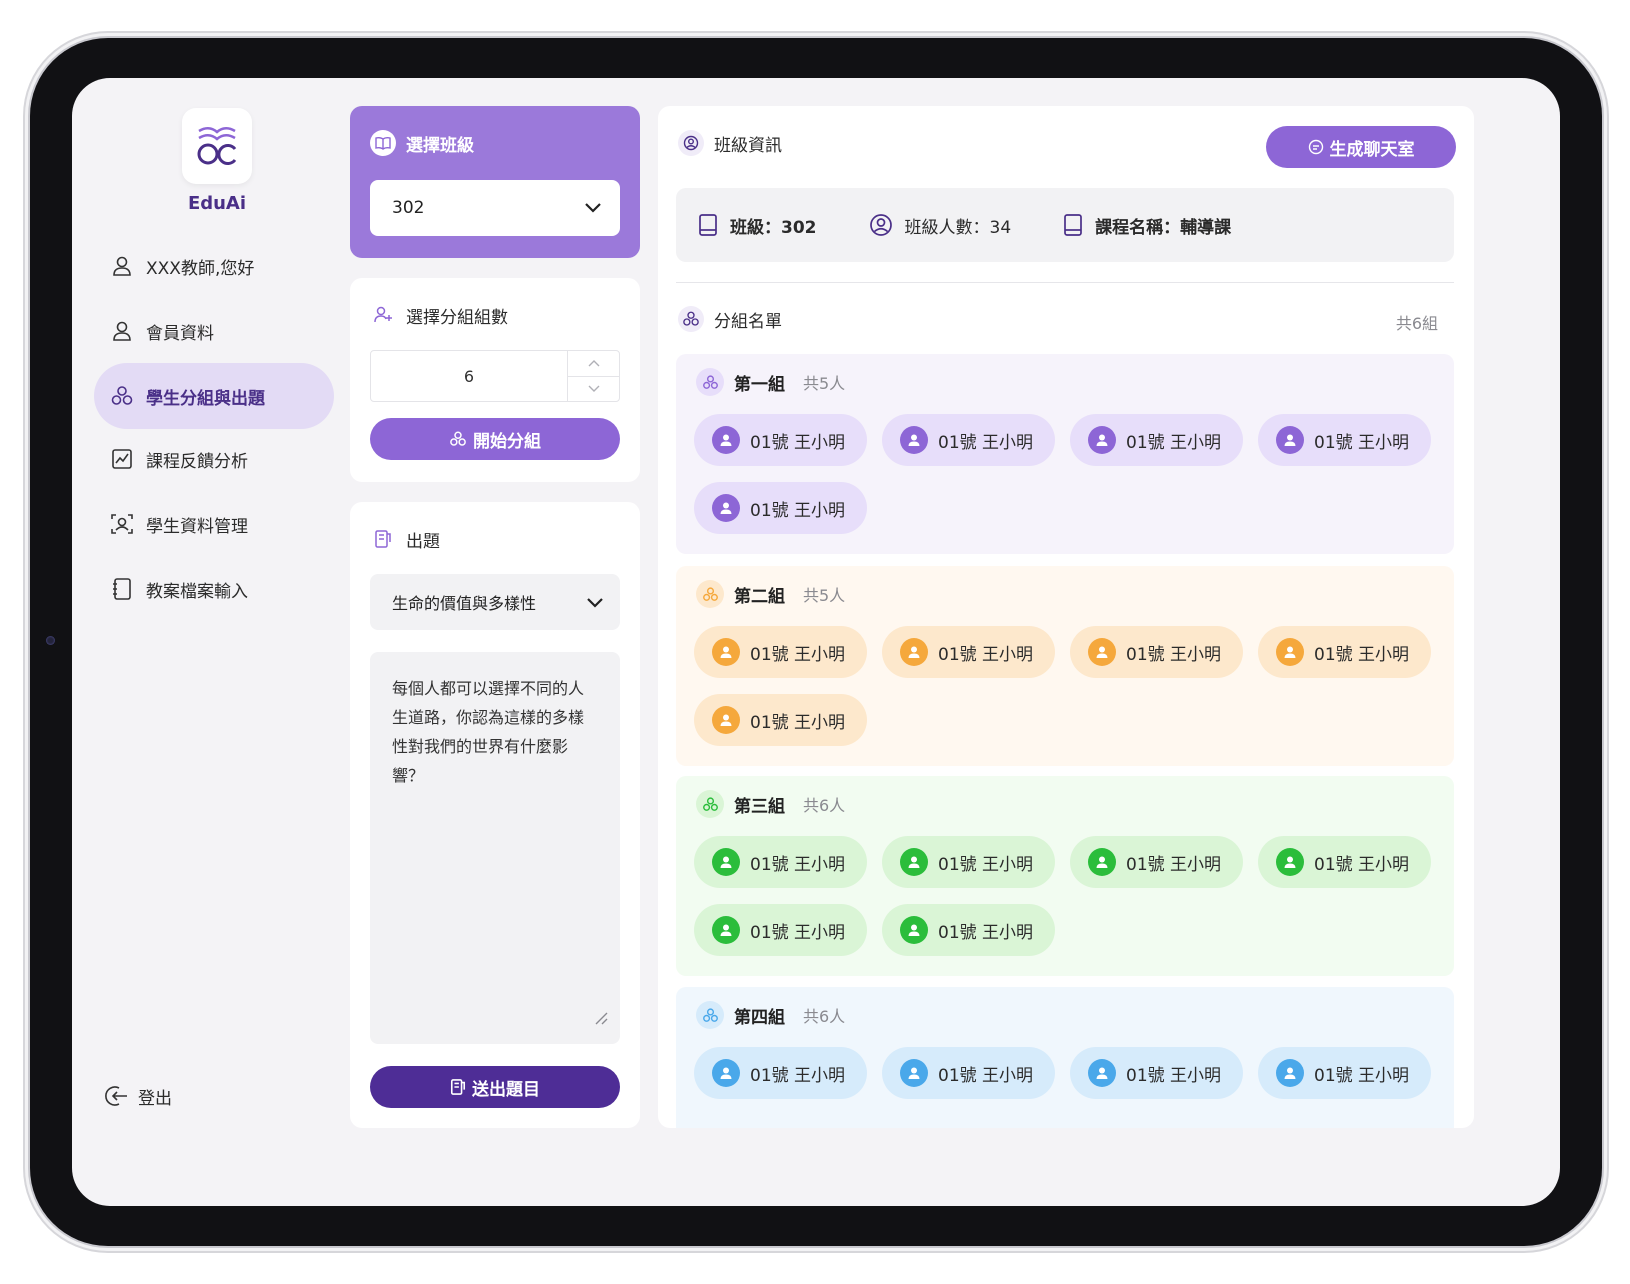 The height and width of the screenshot is (1284, 1630). What do you see at coordinates (495, 602) in the screenshot?
I see `topic-select-dropdown: 生命的價值與多樣性` at bounding box center [495, 602].